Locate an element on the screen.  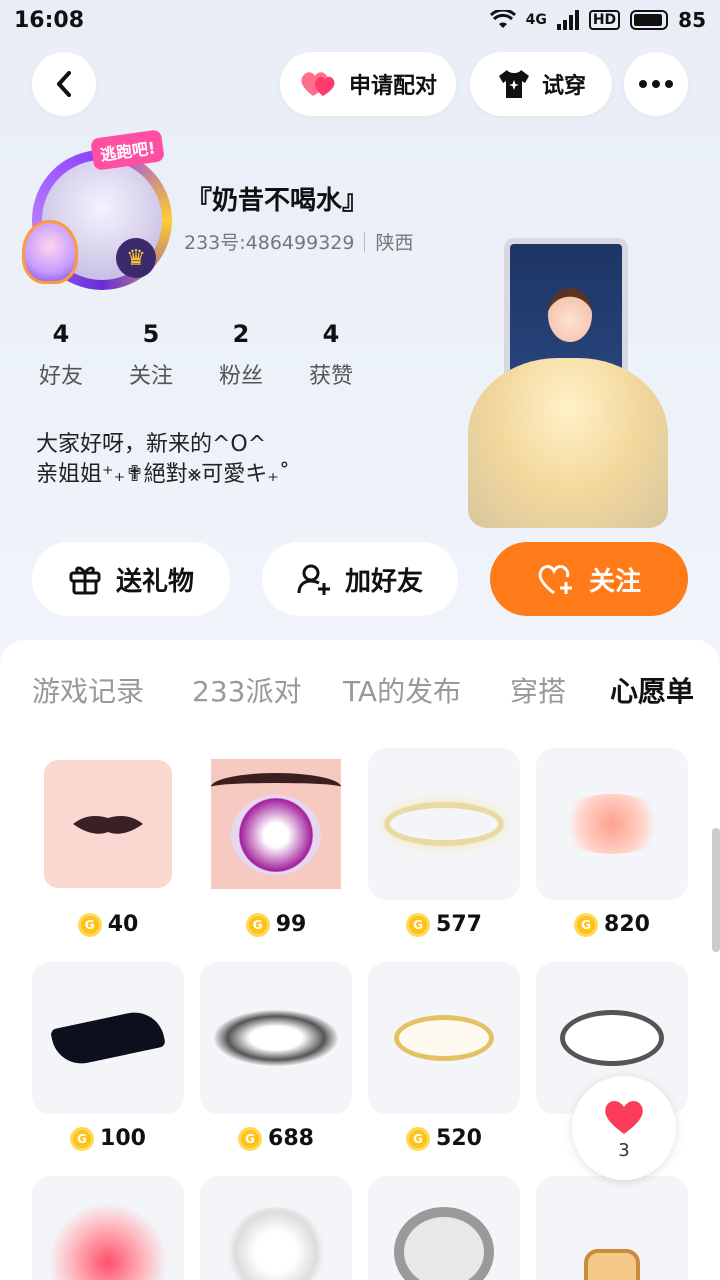
item-price: G 40 is located at coordinates (108, 924).